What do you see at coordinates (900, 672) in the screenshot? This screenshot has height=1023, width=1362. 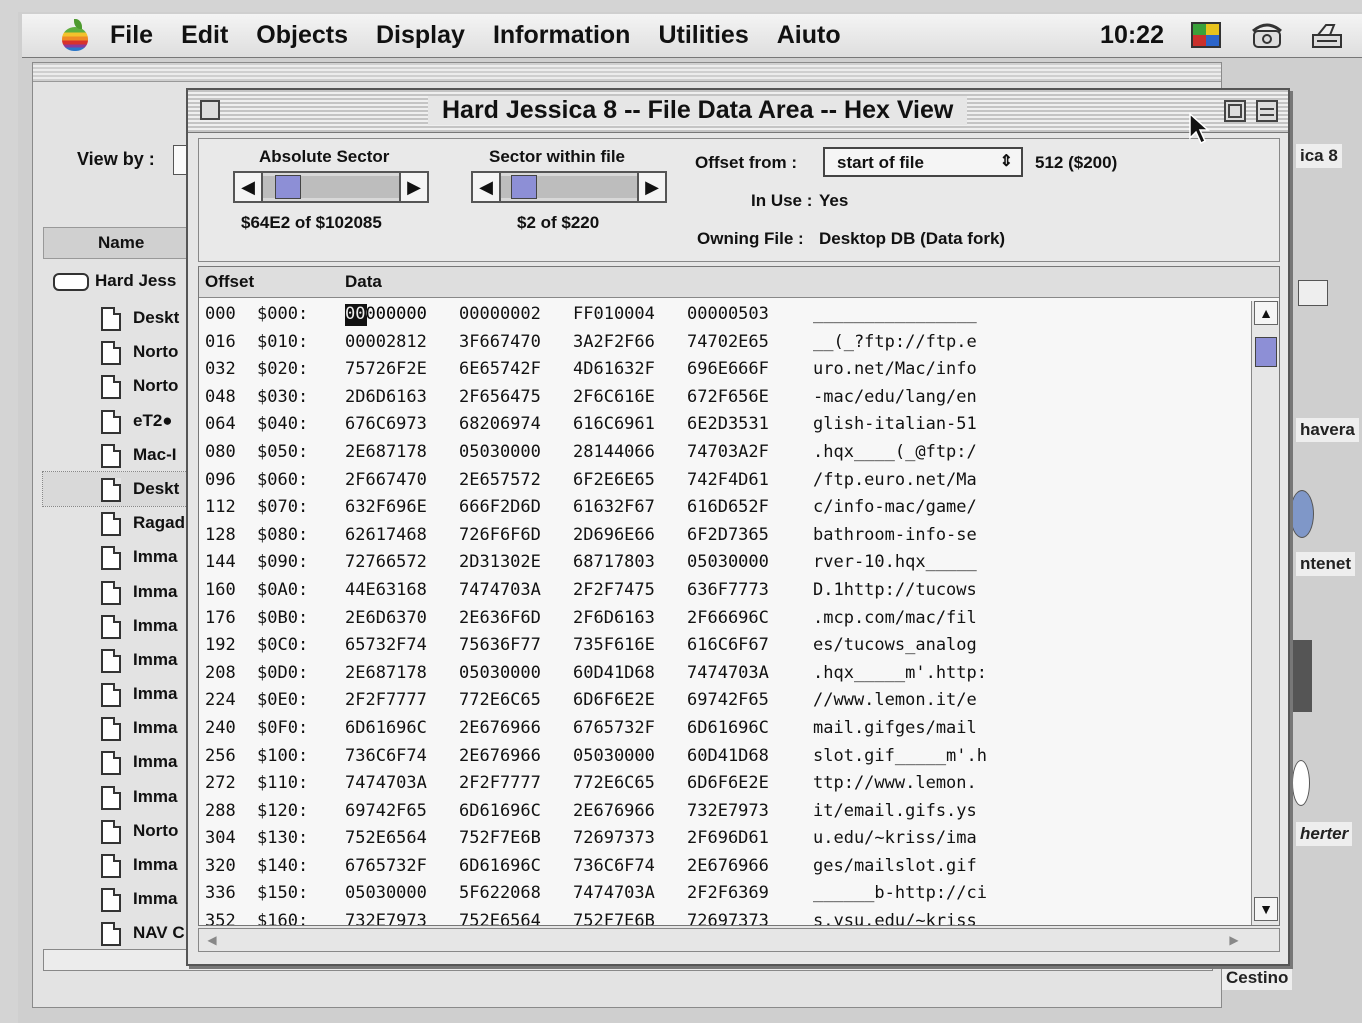 I see `hex-row-ascii: .hqx_____m'.http:` at bounding box center [900, 672].